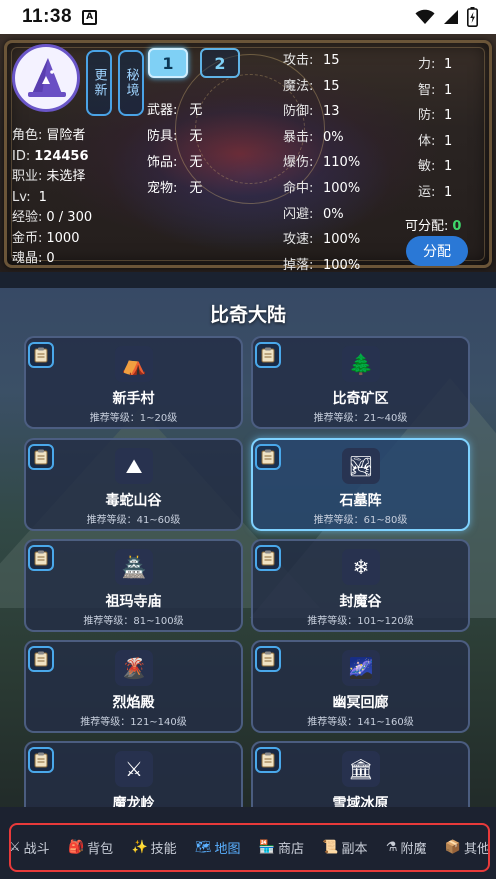 This screenshot has width=496, height=879. Describe the element at coordinates (435, 129) in the screenshot. I see `attribute-stats: 力: 1 智: 1 防: 1 体: 1 敏: 1 运: 1` at that location.